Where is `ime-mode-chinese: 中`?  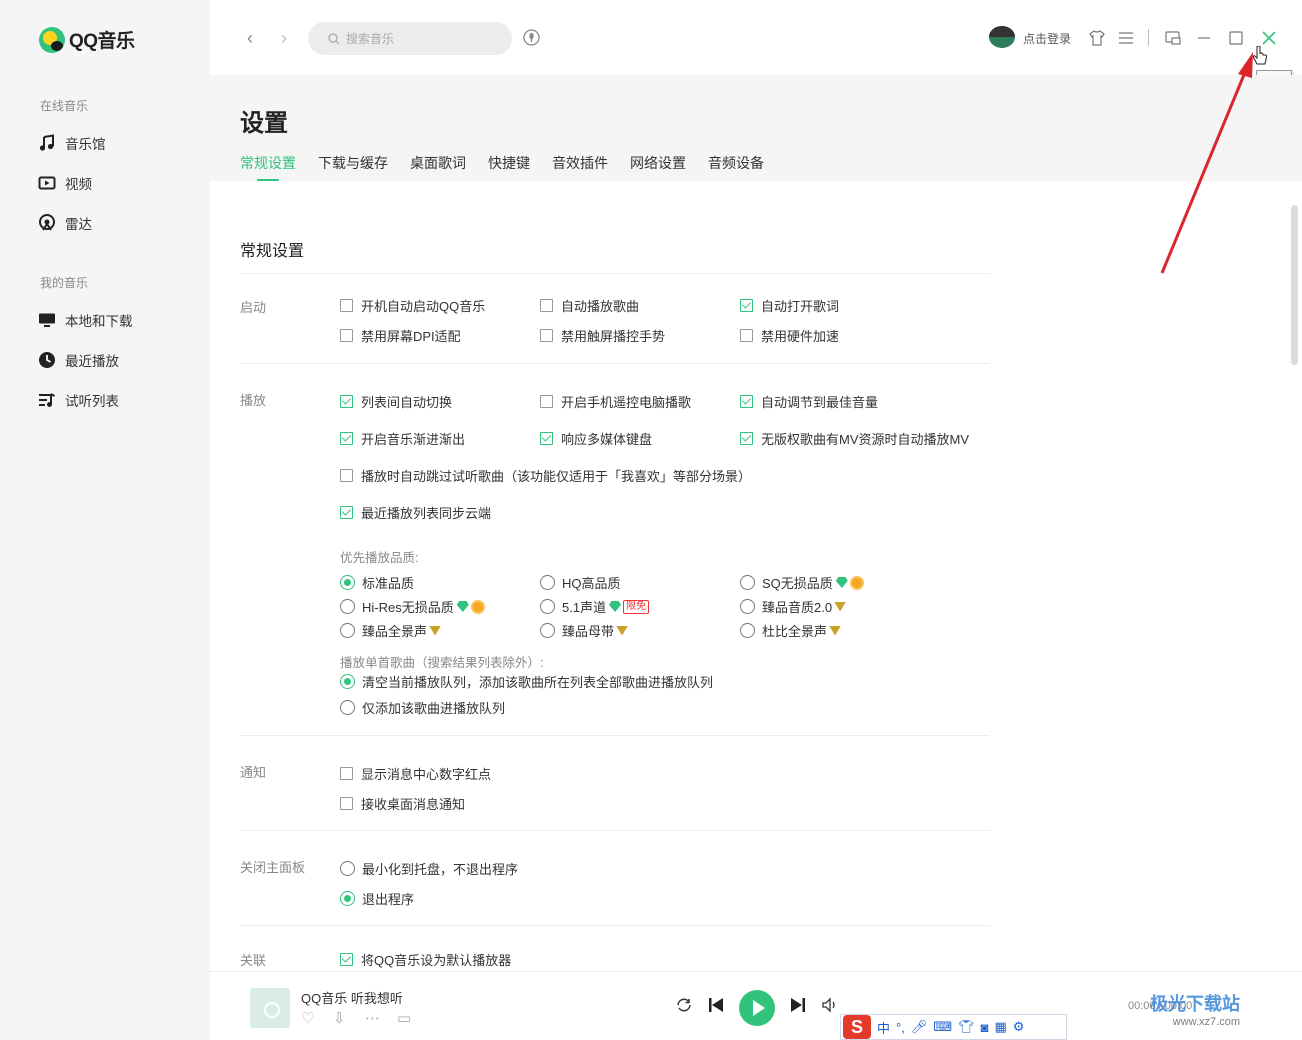 ime-mode-chinese: 中 is located at coordinates (883, 1027).